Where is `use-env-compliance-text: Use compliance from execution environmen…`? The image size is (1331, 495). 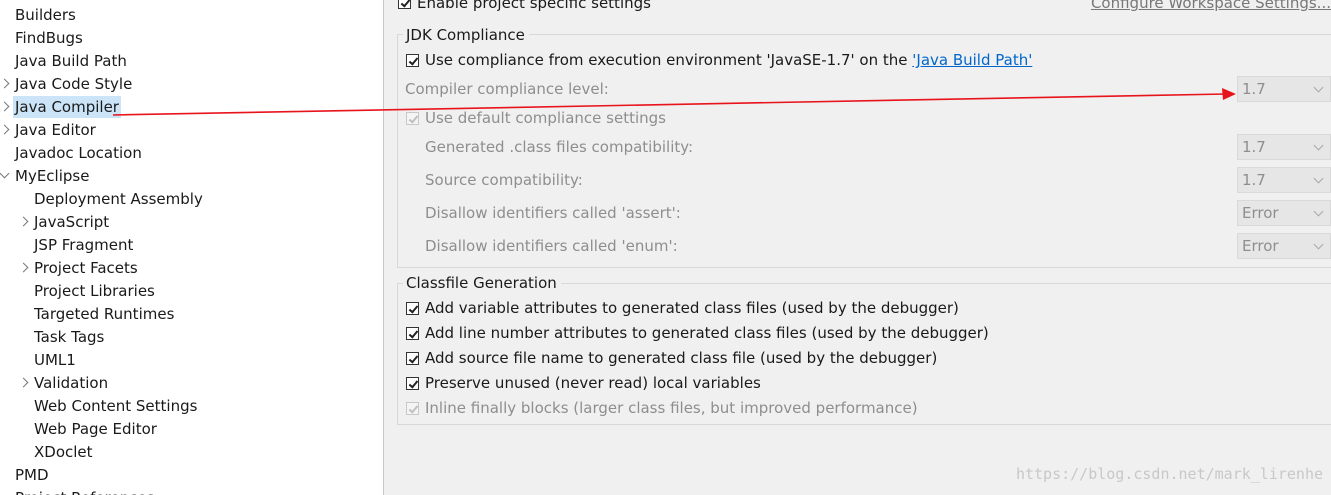 use-env-compliance-text: Use compliance from execution environmen… is located at coordinates (728, 60).